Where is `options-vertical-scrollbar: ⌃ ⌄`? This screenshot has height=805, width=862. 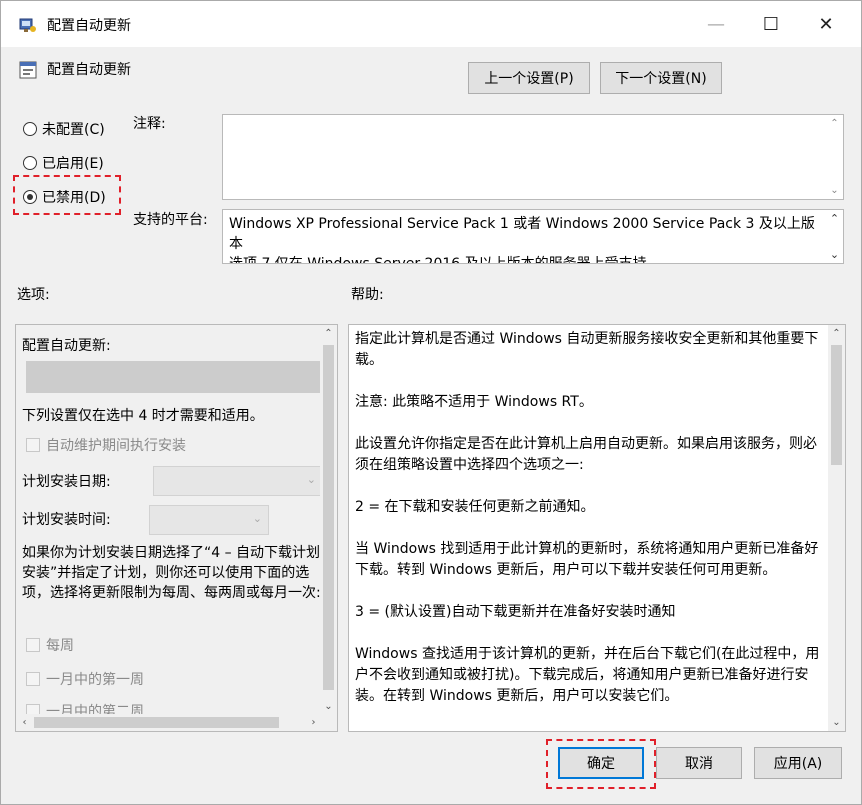 options-vertical-scrollbar: ⌃ ⌄ is located at coordinates (328, 520).